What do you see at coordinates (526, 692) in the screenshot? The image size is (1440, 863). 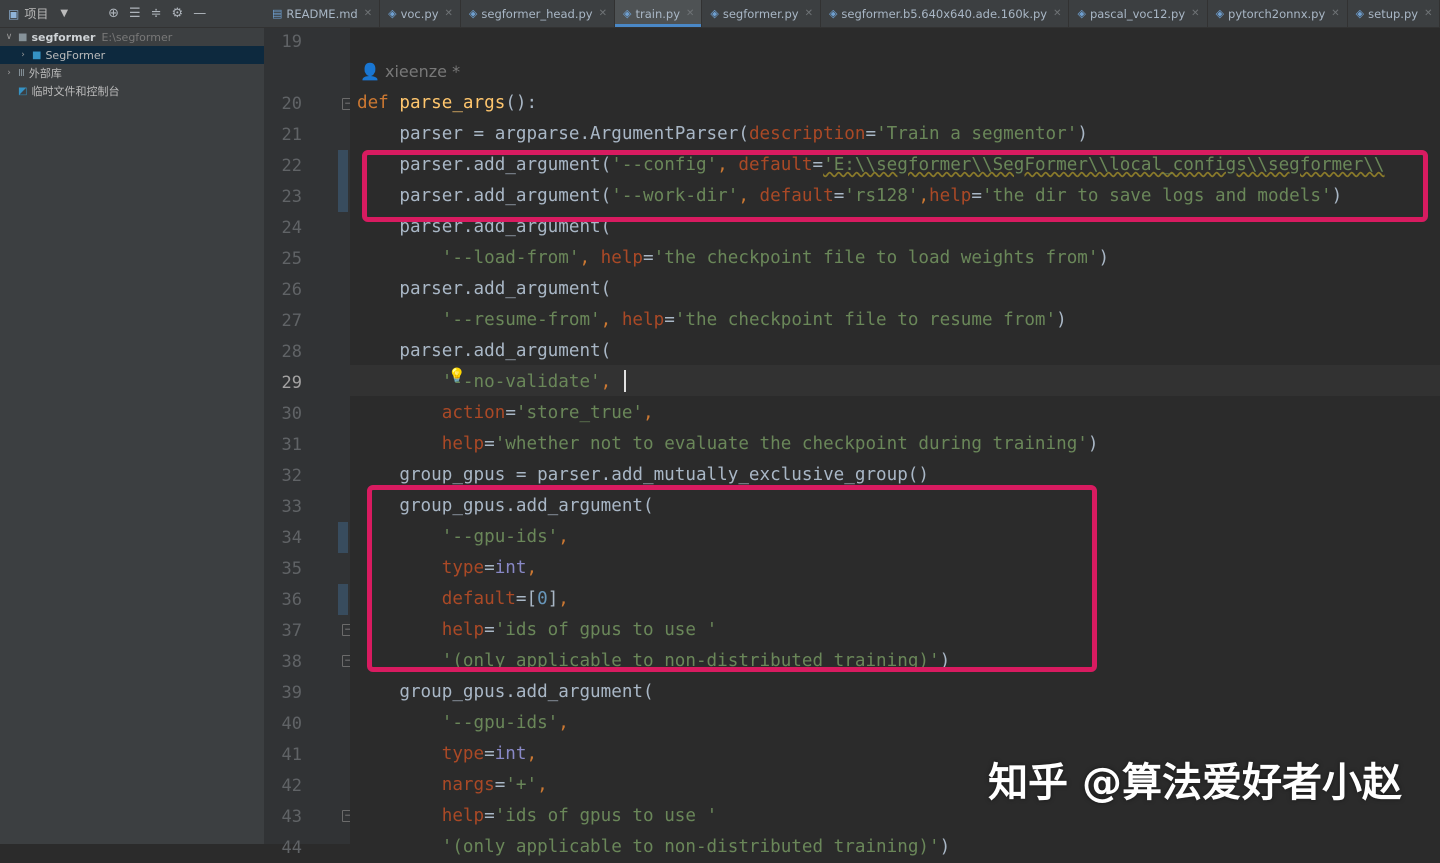 I see `code-line-39: group_gpus.add_argument(` at bounding box center [526, 692].